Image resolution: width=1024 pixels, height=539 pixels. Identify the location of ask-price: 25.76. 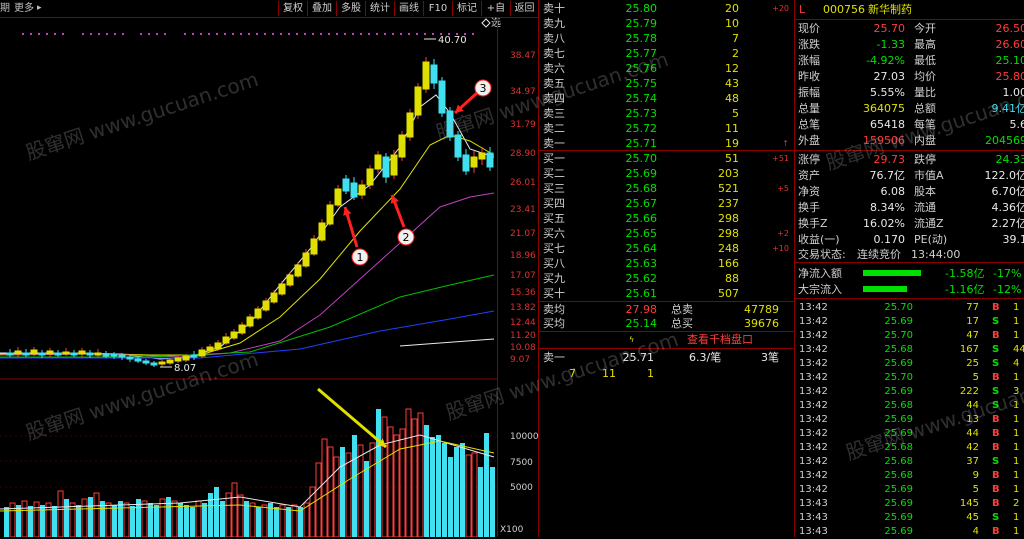
(641, 68).